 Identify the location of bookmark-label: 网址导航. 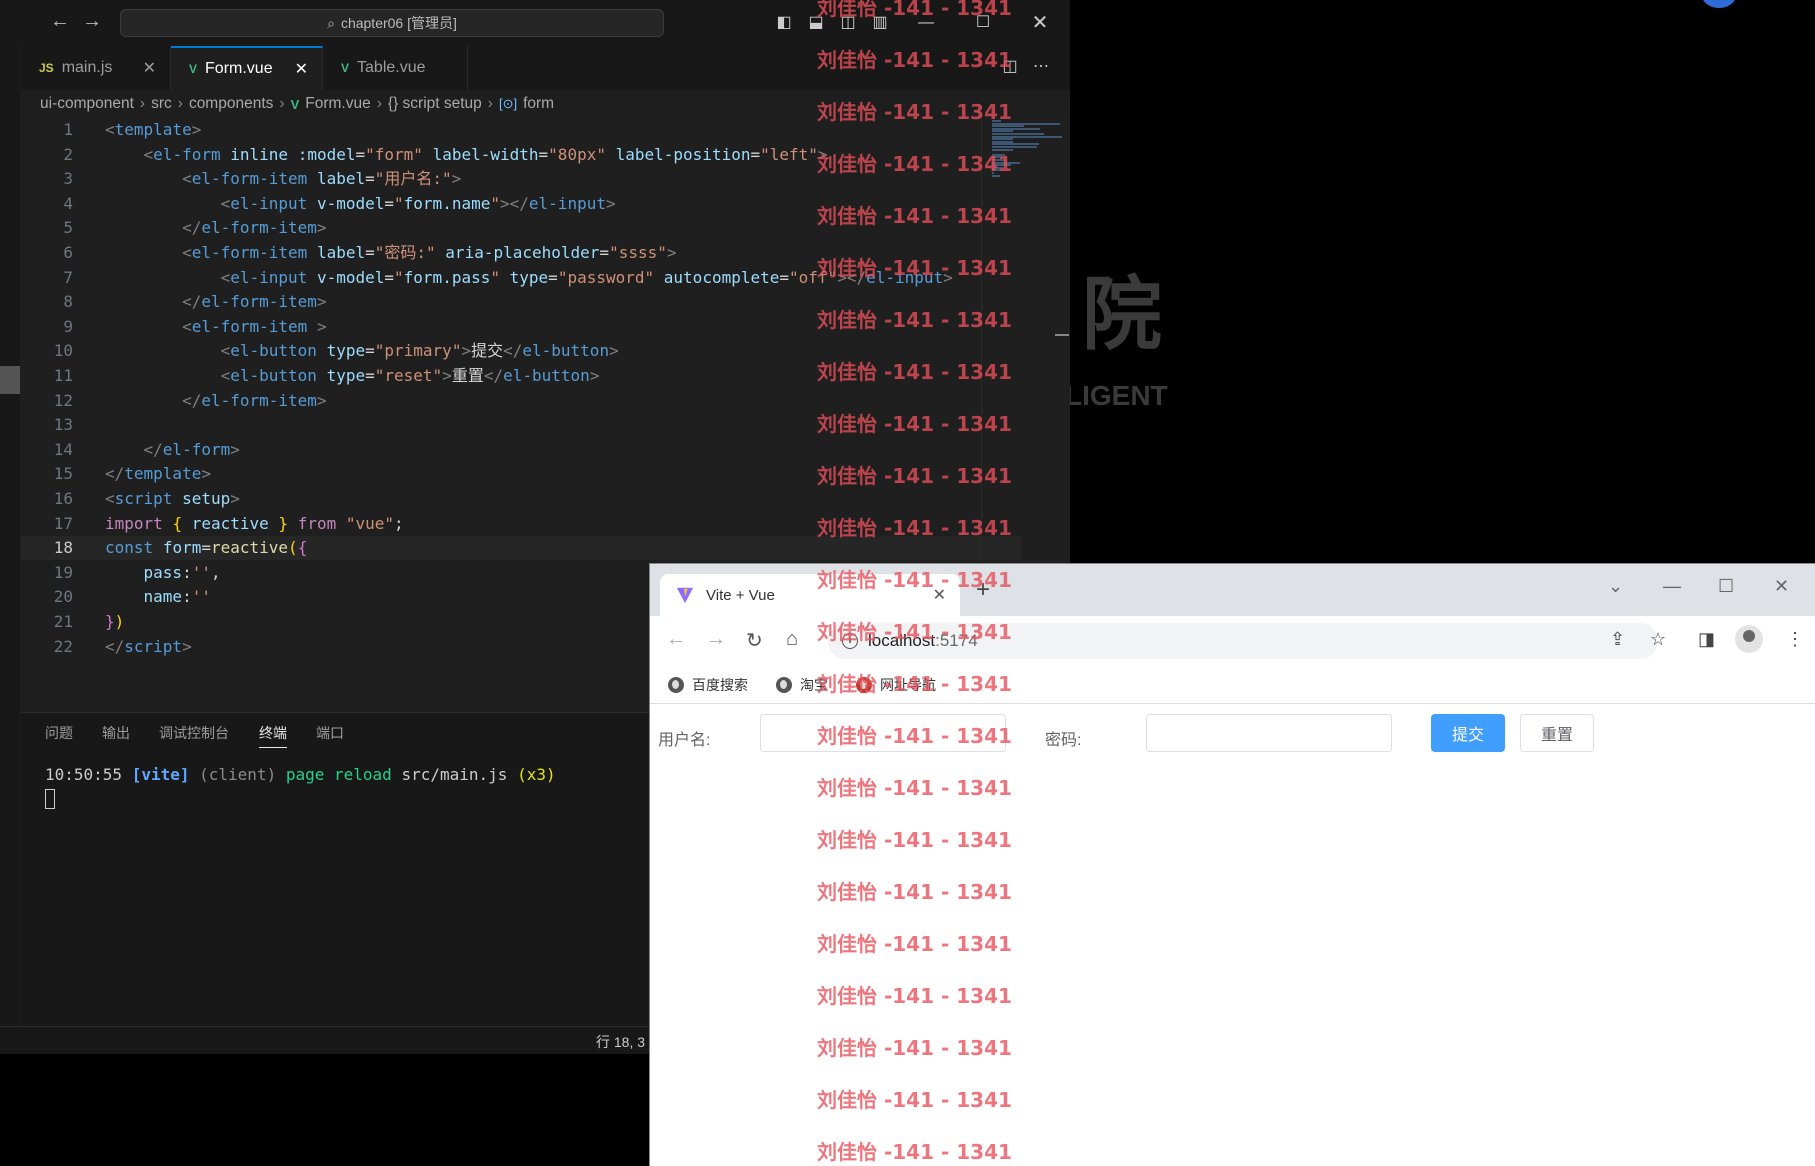
(908, 685).